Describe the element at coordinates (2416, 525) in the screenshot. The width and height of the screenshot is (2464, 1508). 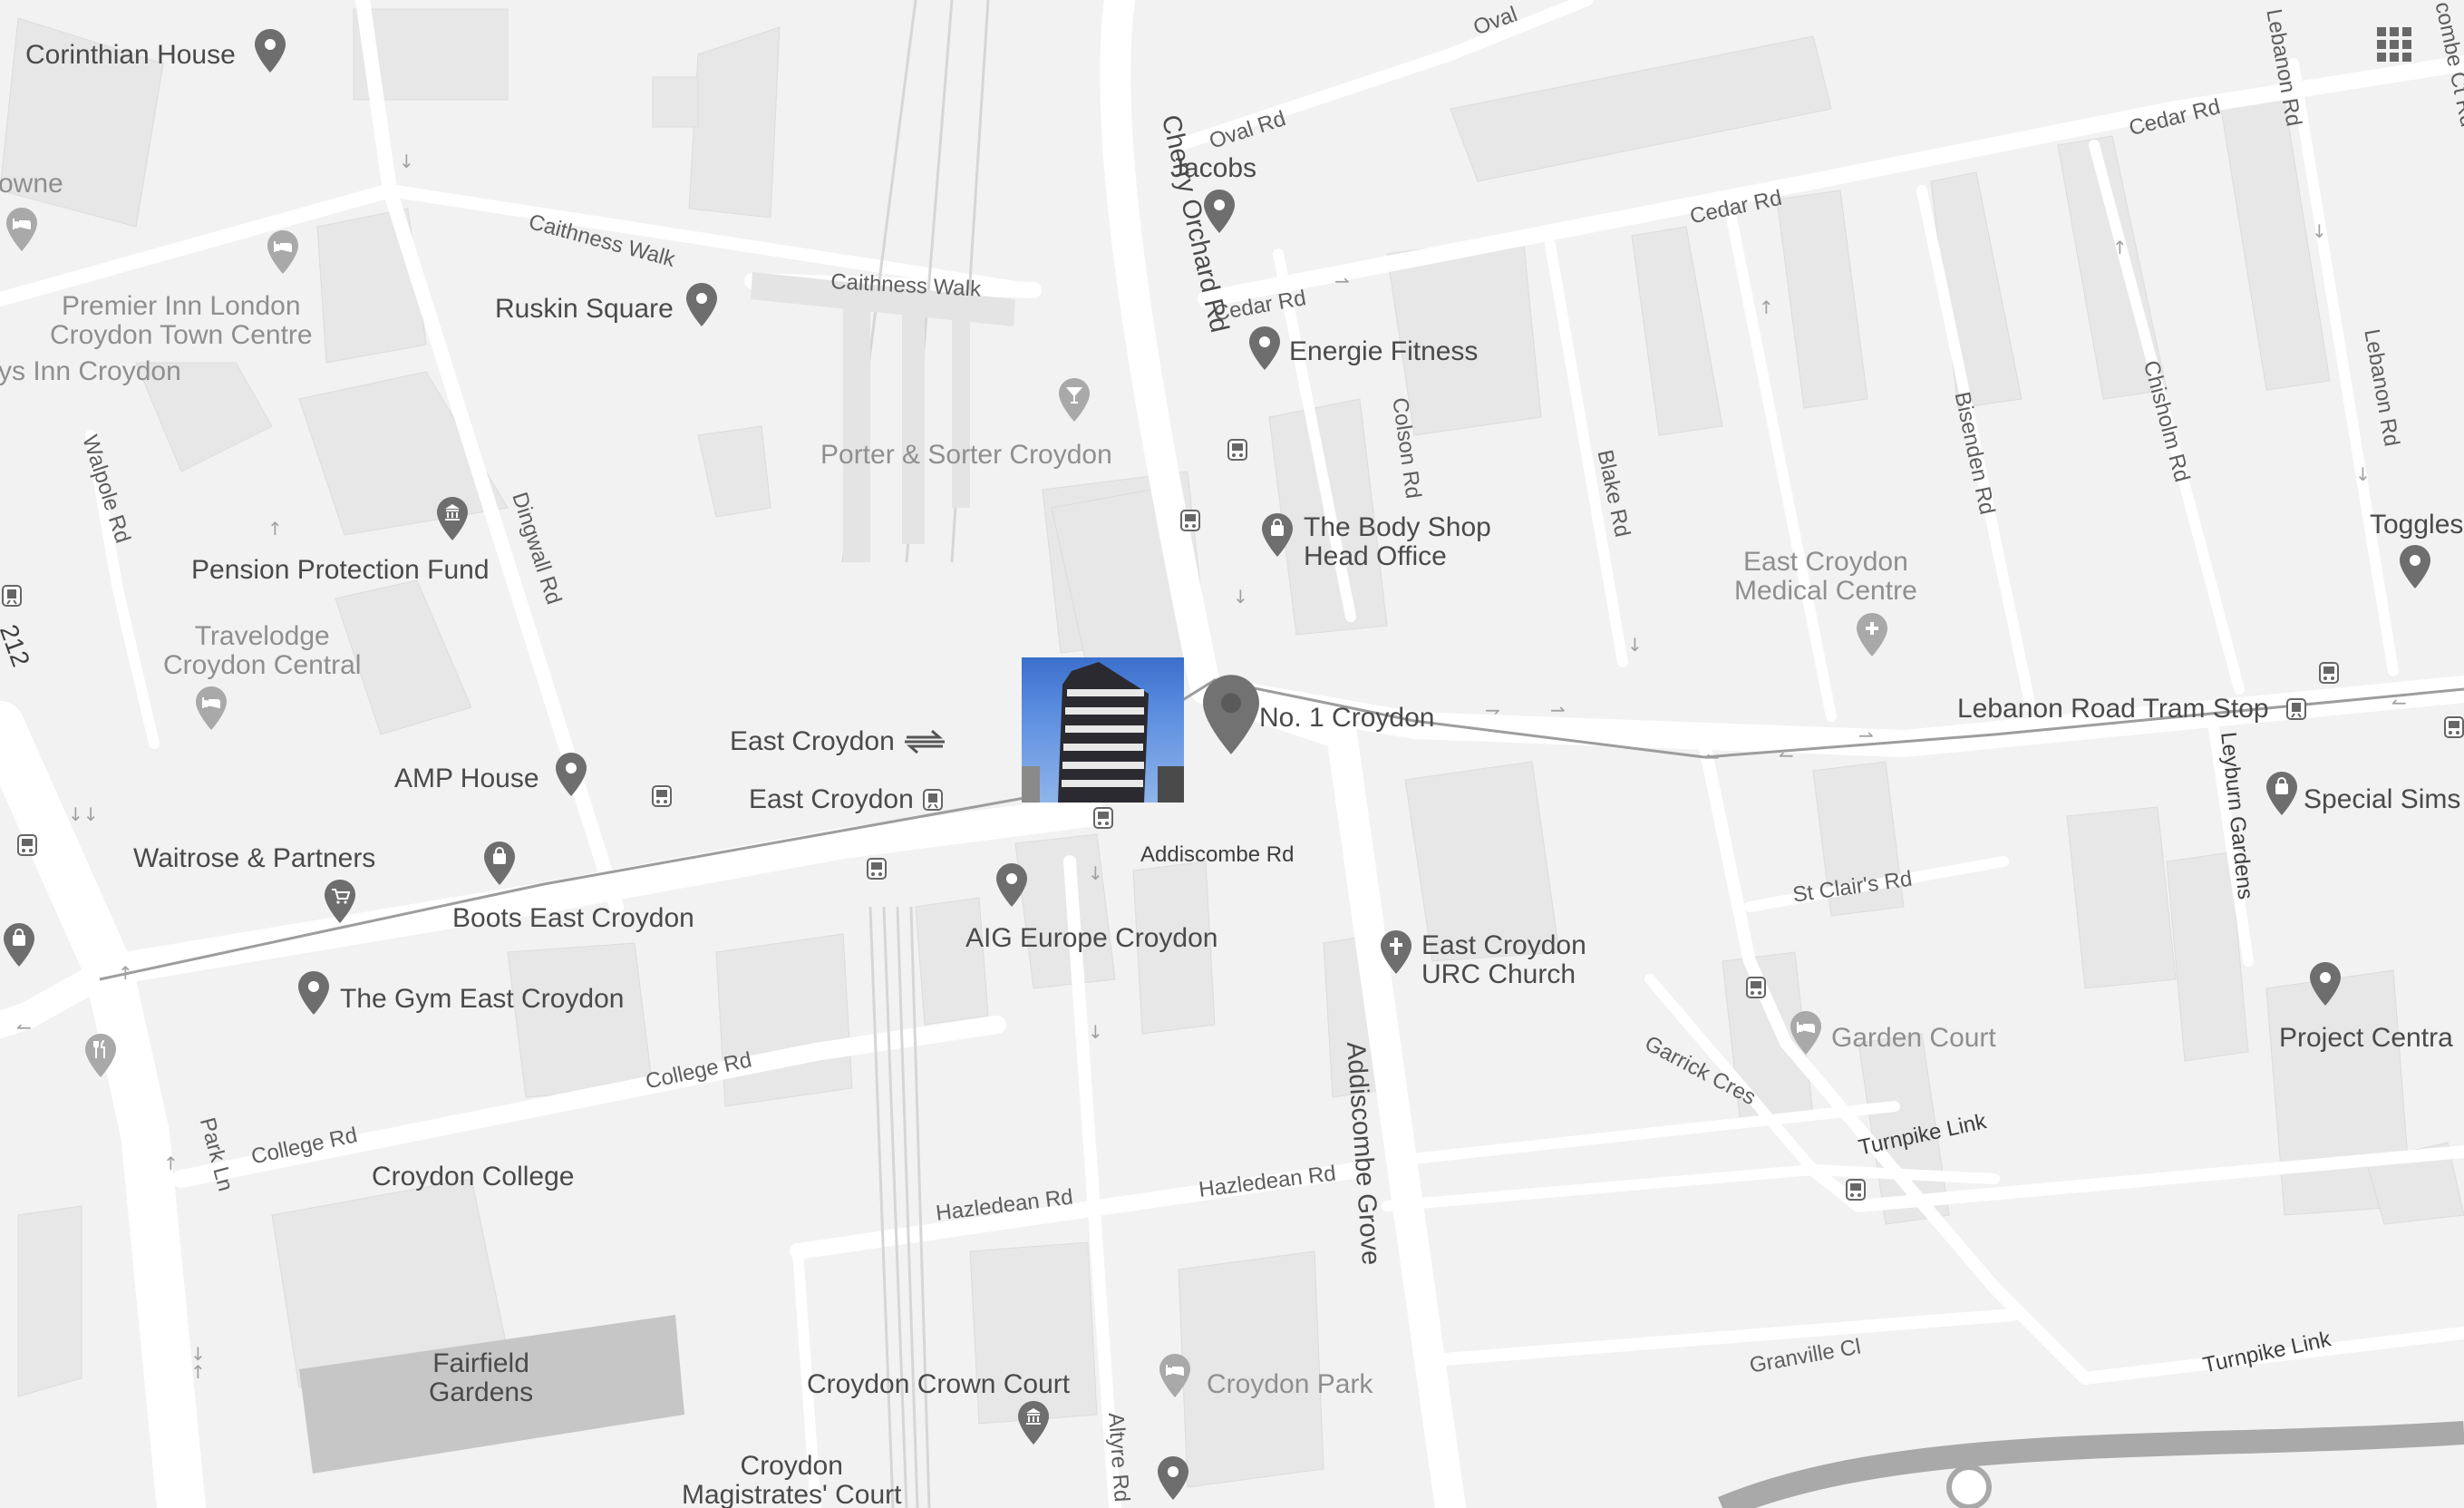
I see `poi-label: Toggles` at that location.